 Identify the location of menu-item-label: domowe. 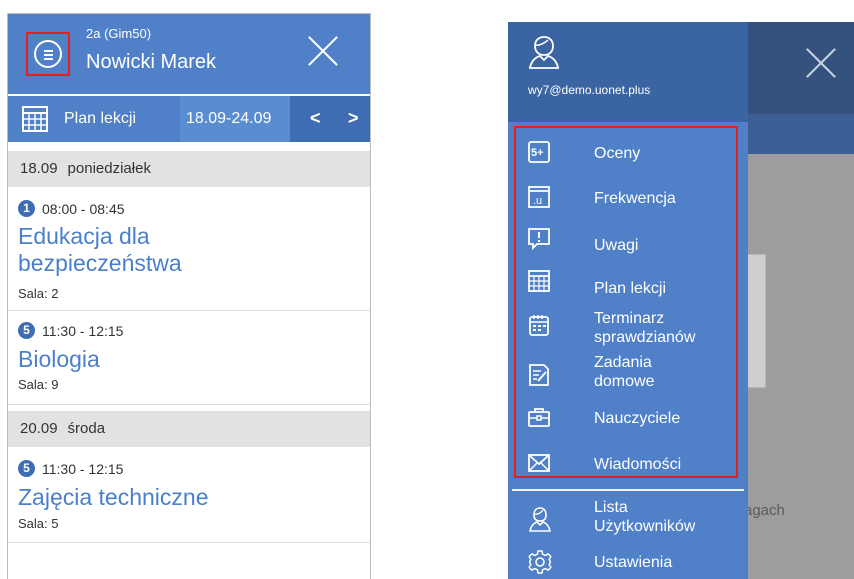
(624, 381).